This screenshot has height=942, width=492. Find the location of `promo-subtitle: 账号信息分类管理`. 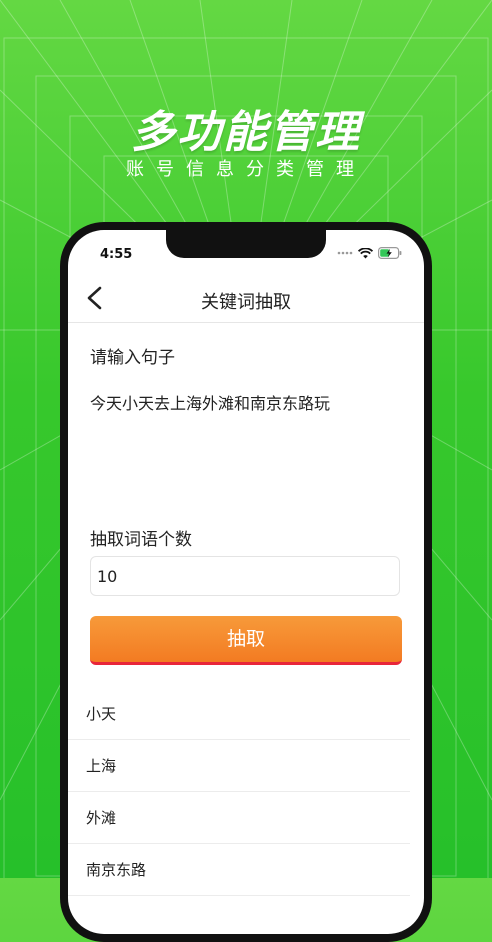

promo-subtitle: 账号信息分类管理 is located at coordinates (246, 169).